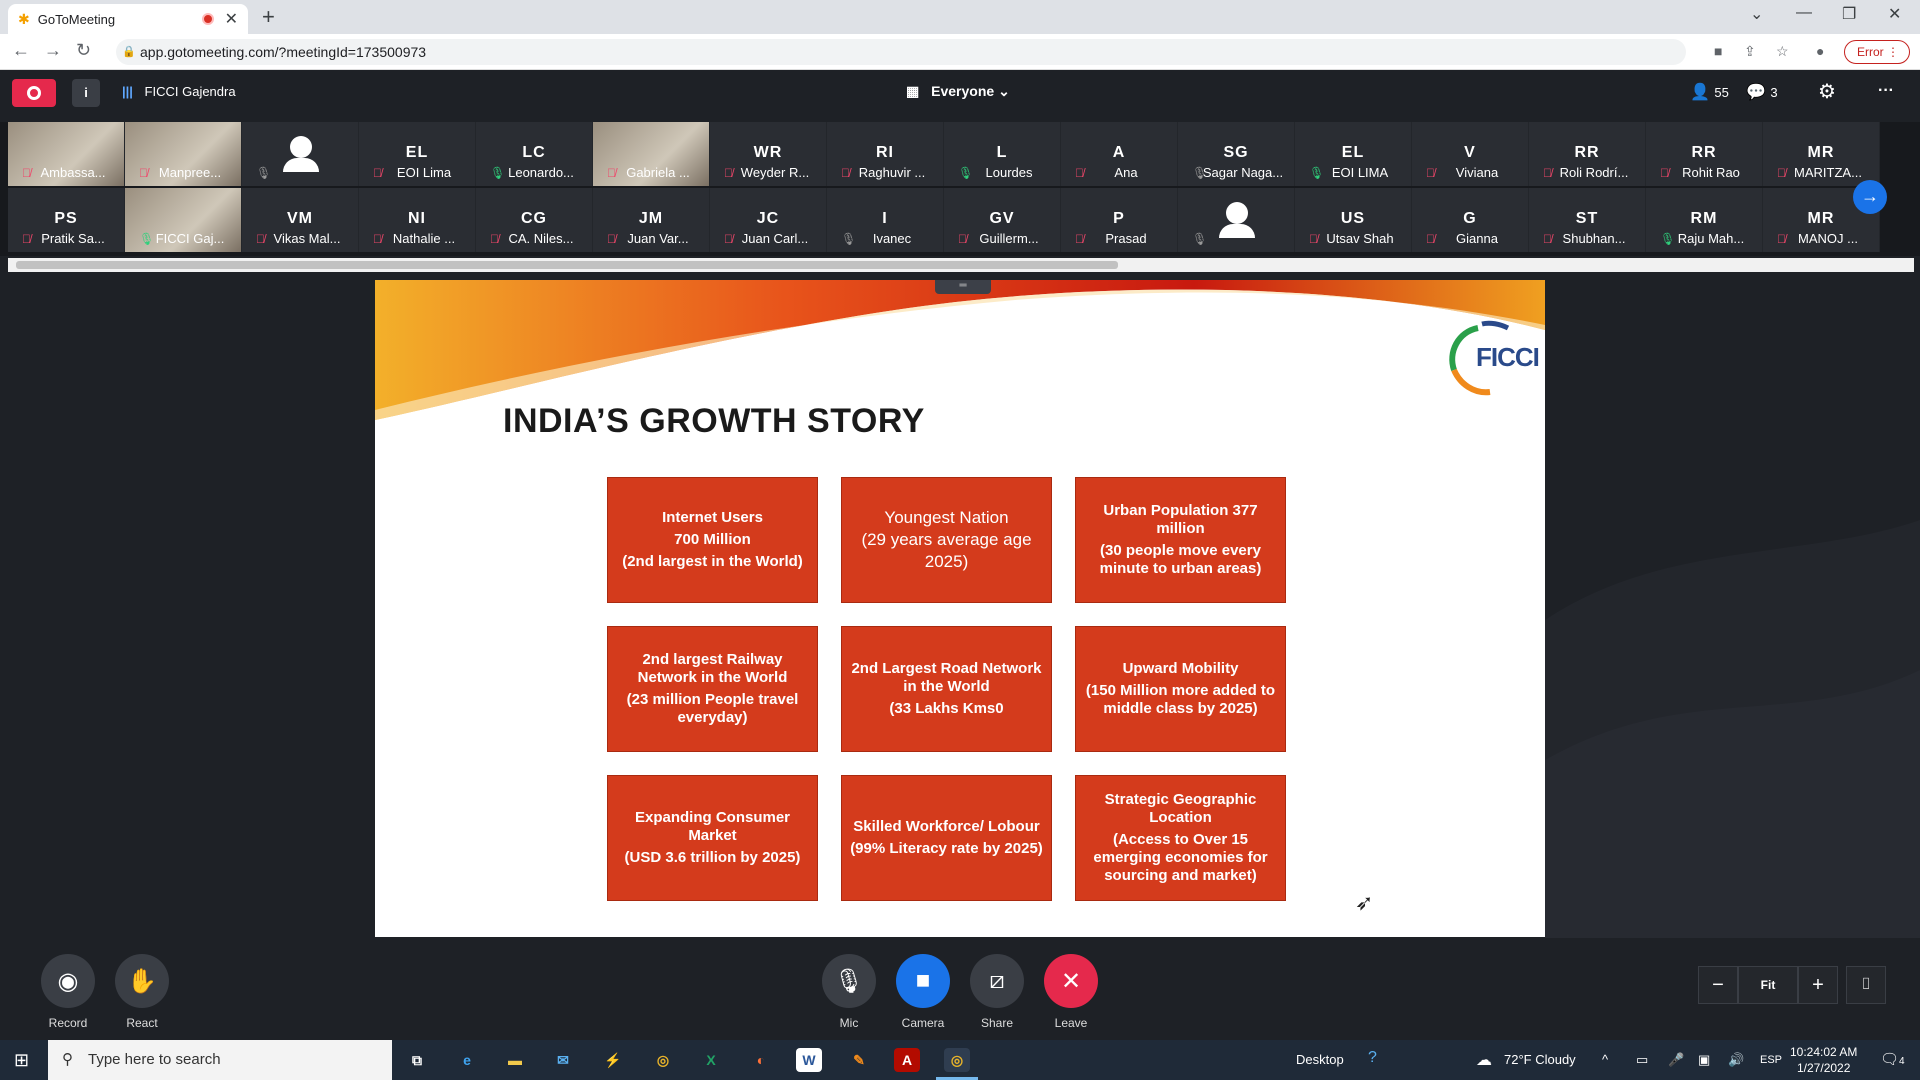 The width and height of the screenshot is (1920, 1080). I want to click on camera-button: ■ Camera, so click(923, 992).